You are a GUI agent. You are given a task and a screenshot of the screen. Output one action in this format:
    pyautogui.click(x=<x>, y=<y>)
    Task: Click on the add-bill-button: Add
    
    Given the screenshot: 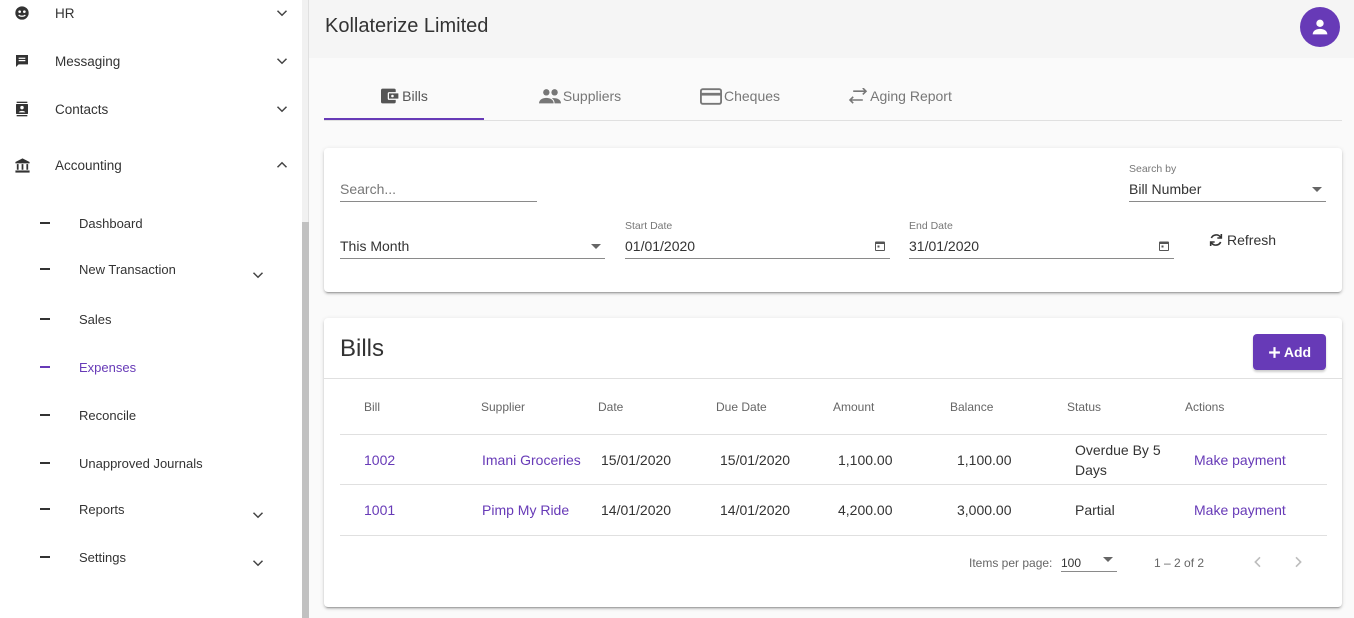 What is the action you would take?
    pyautogui.click(x=1289, y=352)
    